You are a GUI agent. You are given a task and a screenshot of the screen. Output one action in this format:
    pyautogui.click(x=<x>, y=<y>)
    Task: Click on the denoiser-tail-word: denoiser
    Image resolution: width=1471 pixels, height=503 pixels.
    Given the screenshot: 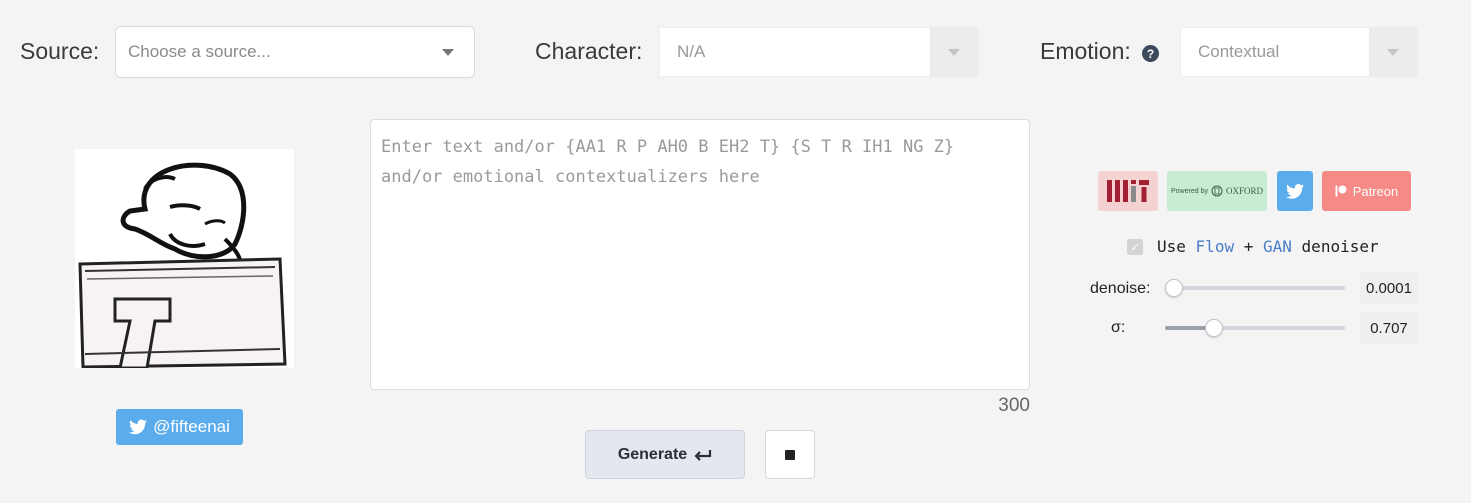 What is the action you would take?
    pyautogui.click(x=1340, y=246)
    